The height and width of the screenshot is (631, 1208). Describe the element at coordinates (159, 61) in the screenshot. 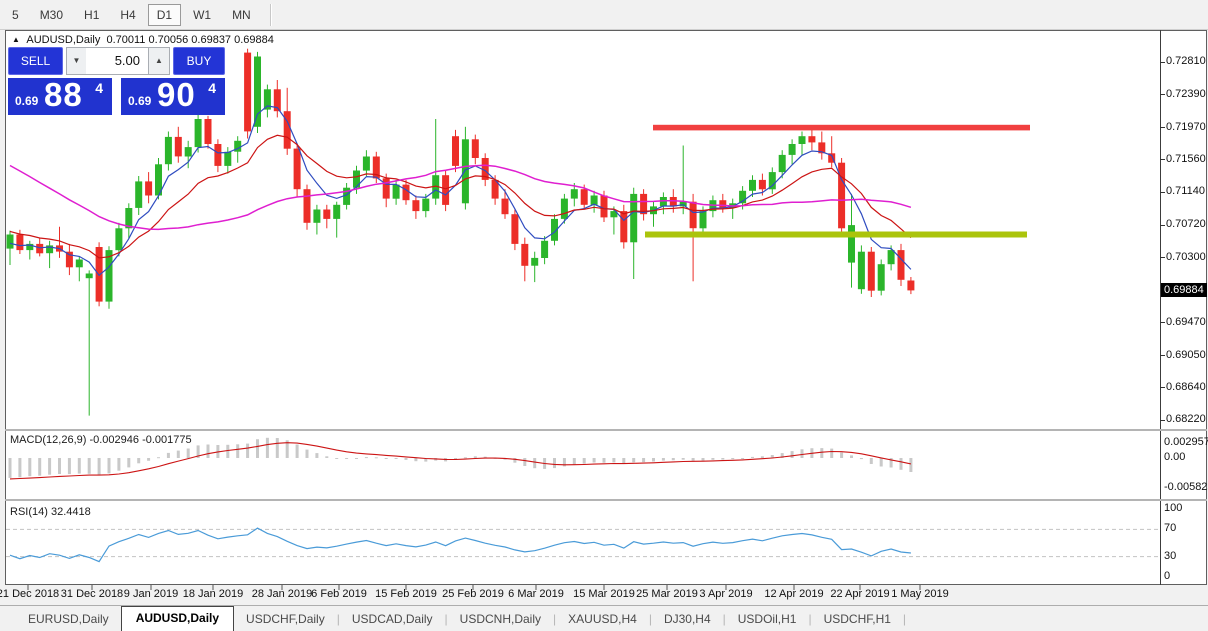

I see `volume-increase-button: ▲` at that location.